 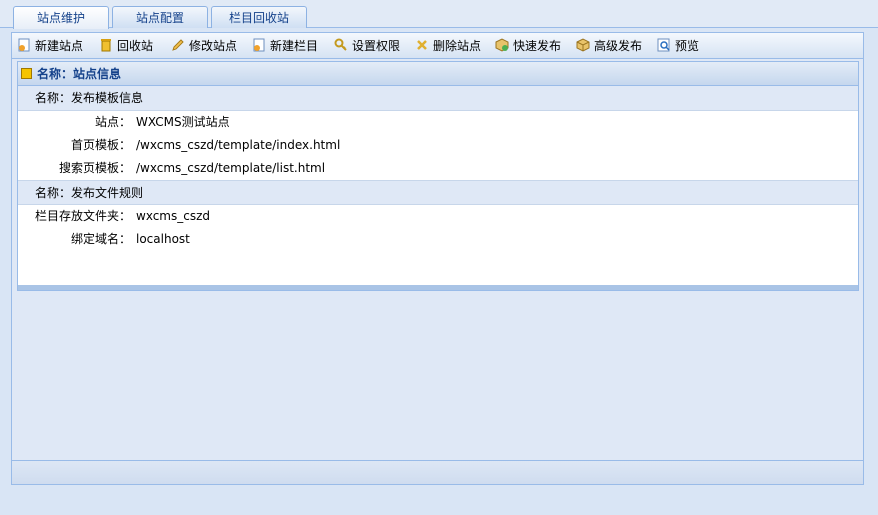 I want to click on new-site-button: 新建站点, so click(x=49, y=46).